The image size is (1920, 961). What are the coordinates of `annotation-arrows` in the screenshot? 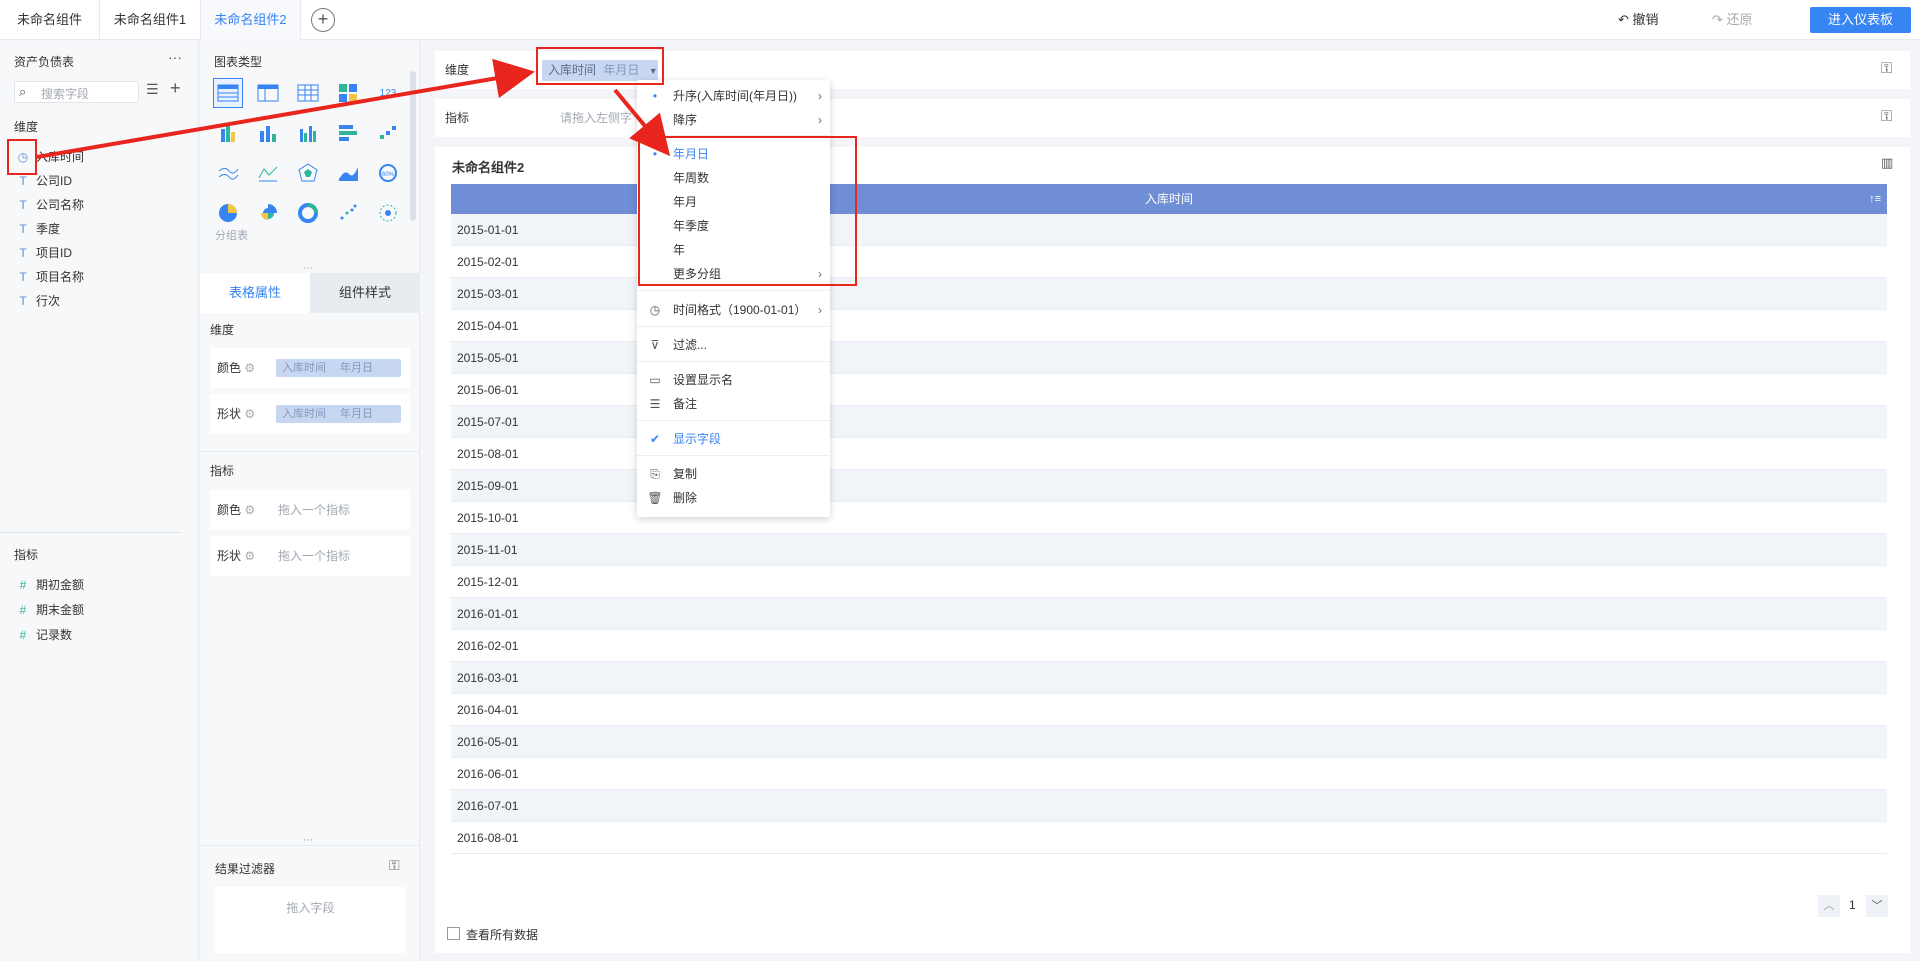 It's located at (353, 108).